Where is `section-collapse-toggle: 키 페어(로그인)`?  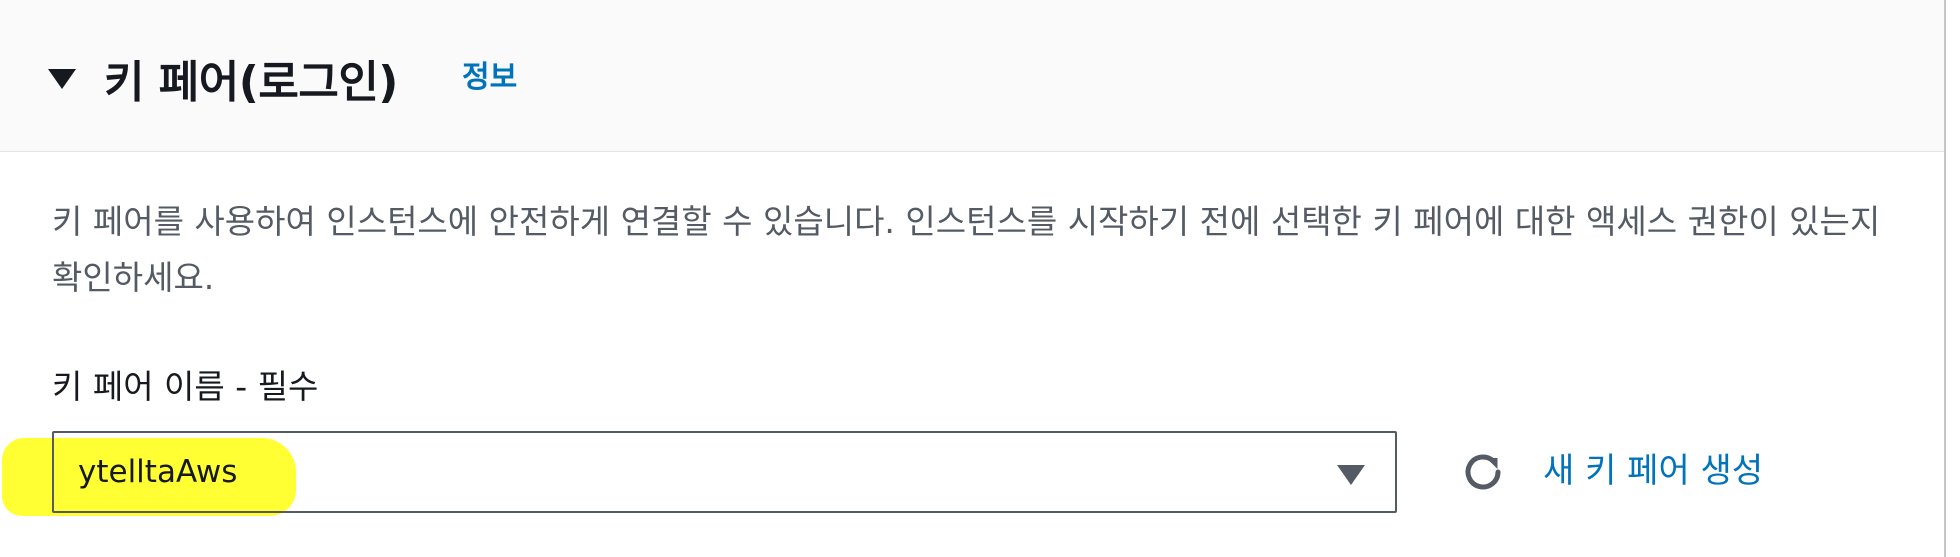 section-collapse-toggle: 키 페어(로그인) is located at coordinates (248, 78).